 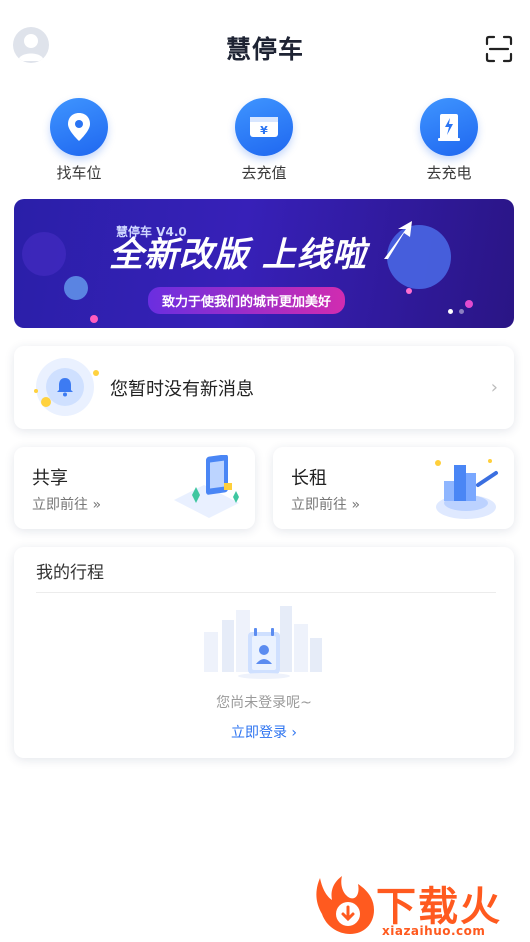 I want to click on watermark-url: xiazaihuo.com, so click(x=434, y=931).